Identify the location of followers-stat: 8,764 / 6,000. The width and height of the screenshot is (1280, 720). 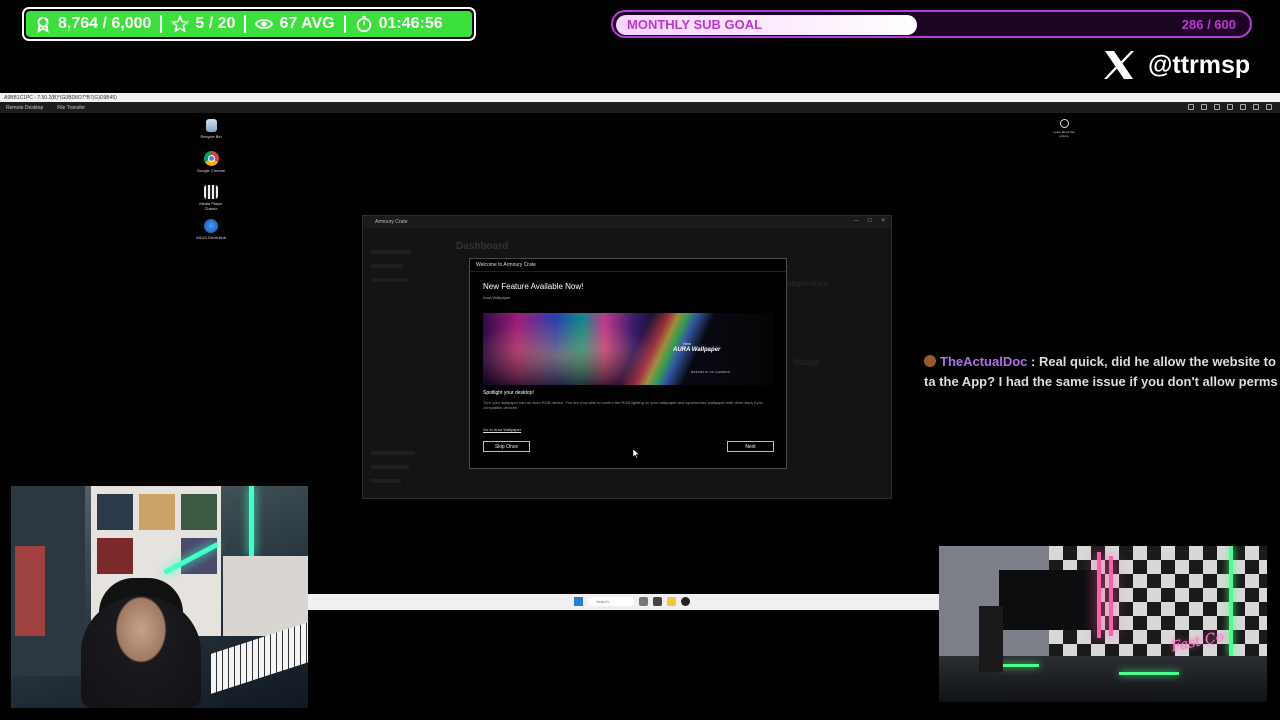
(92, 24).